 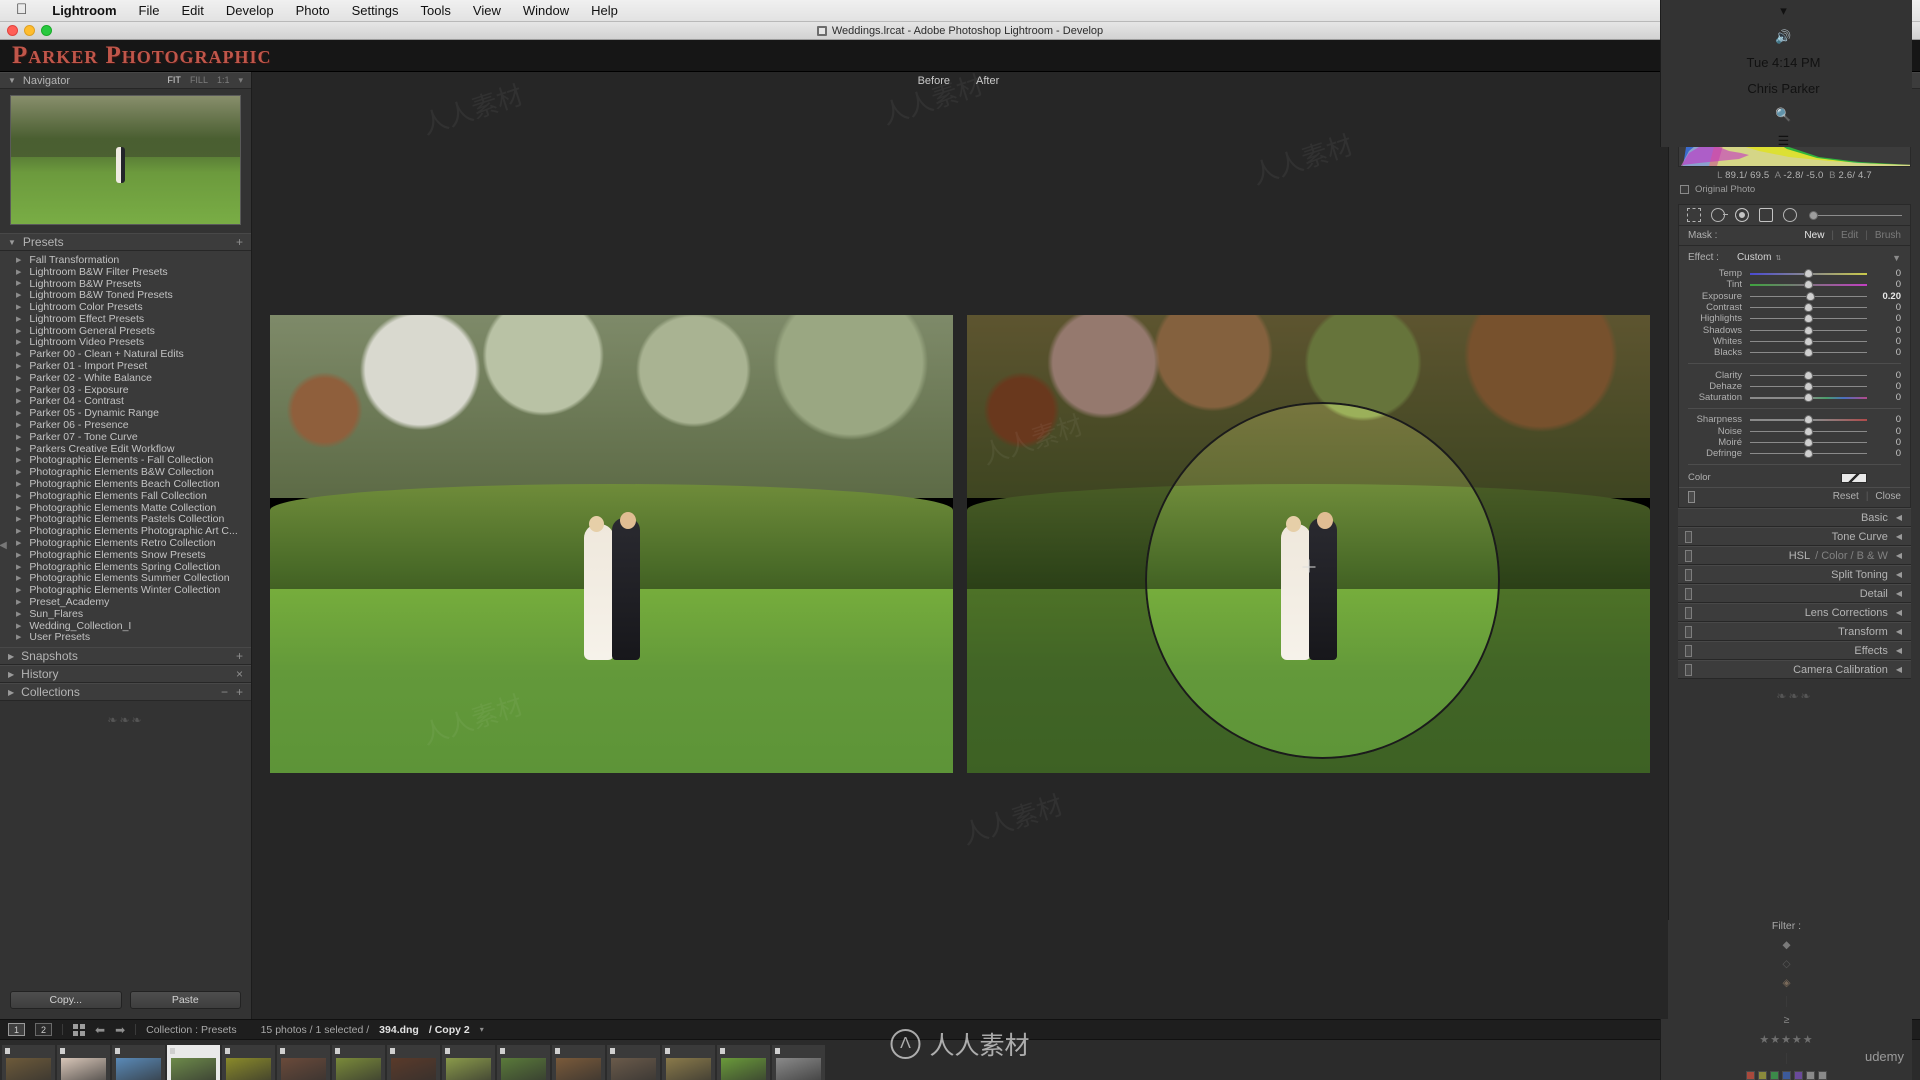 I want to click on flag-pick-icon: ◆, so click(x=1786, y=945).